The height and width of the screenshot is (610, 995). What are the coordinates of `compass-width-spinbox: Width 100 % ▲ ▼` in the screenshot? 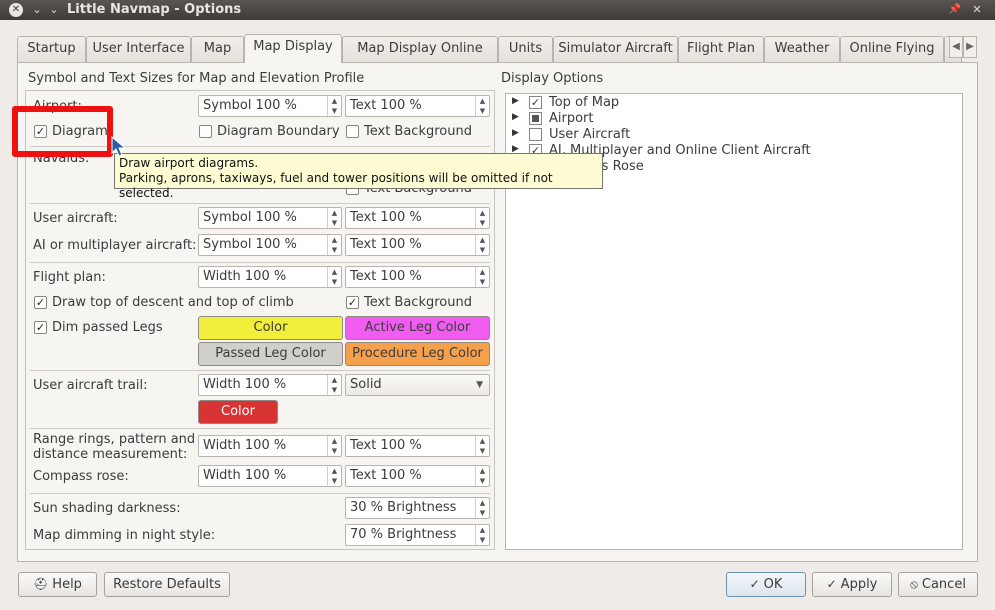 It's located at (270, 476).